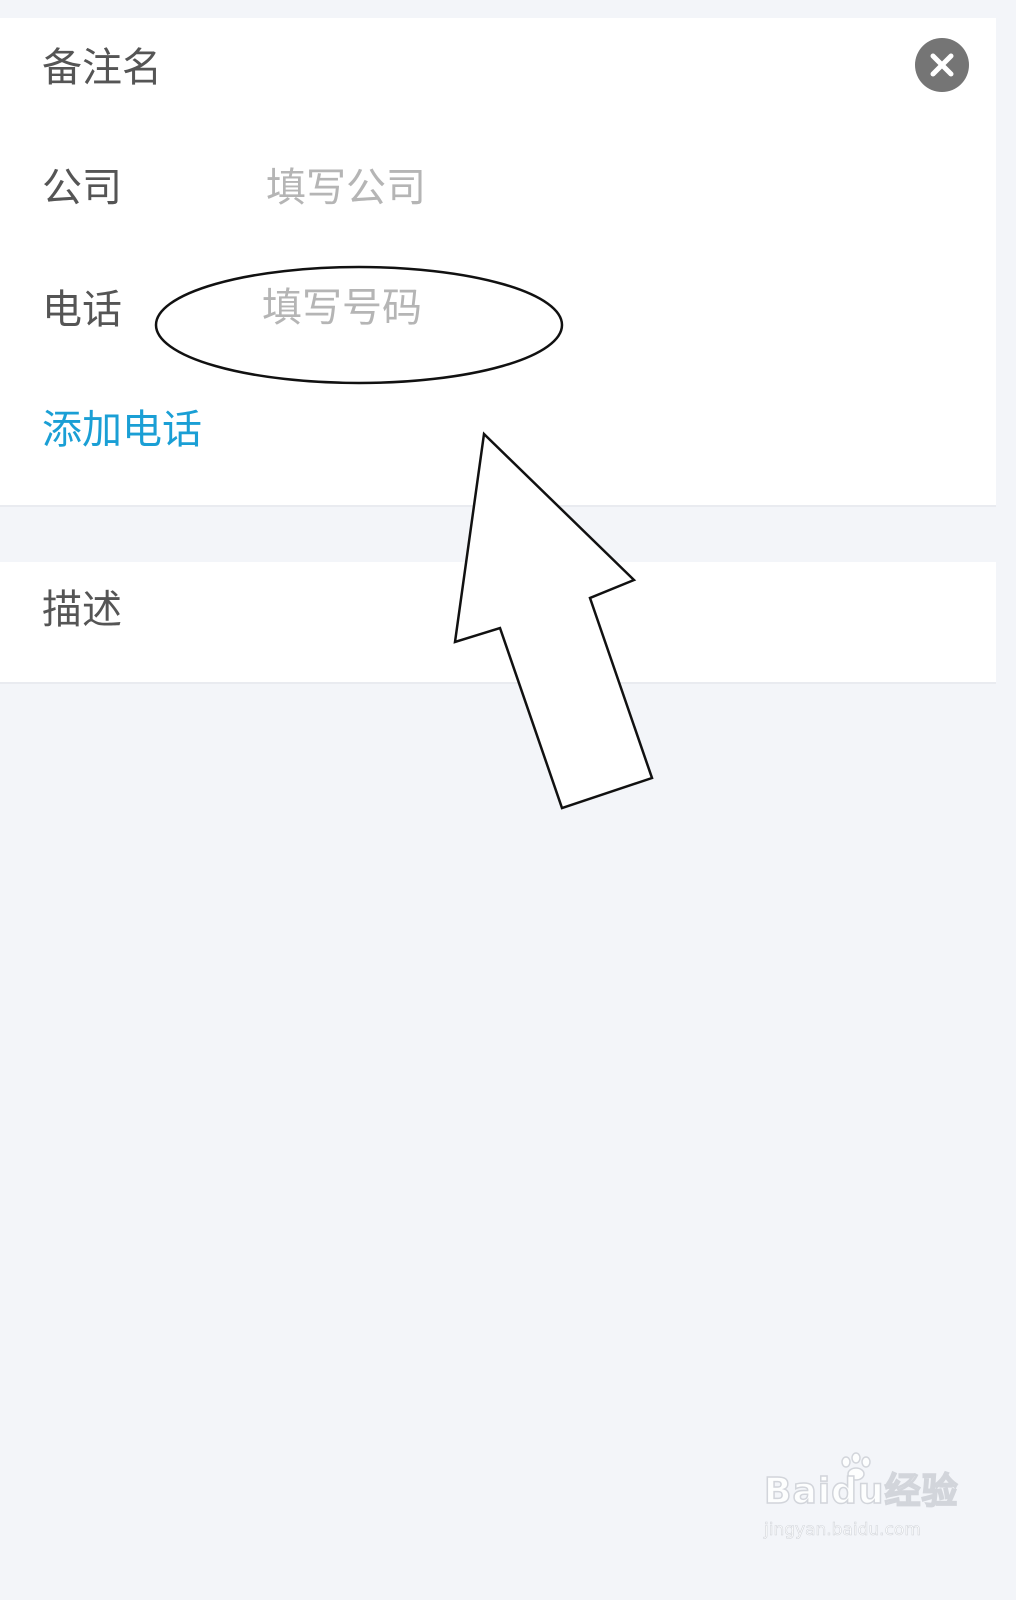 Image resolution: width=1016 pixels, height=1600 pixels. I want to click on phone-input, so click(522, 308).